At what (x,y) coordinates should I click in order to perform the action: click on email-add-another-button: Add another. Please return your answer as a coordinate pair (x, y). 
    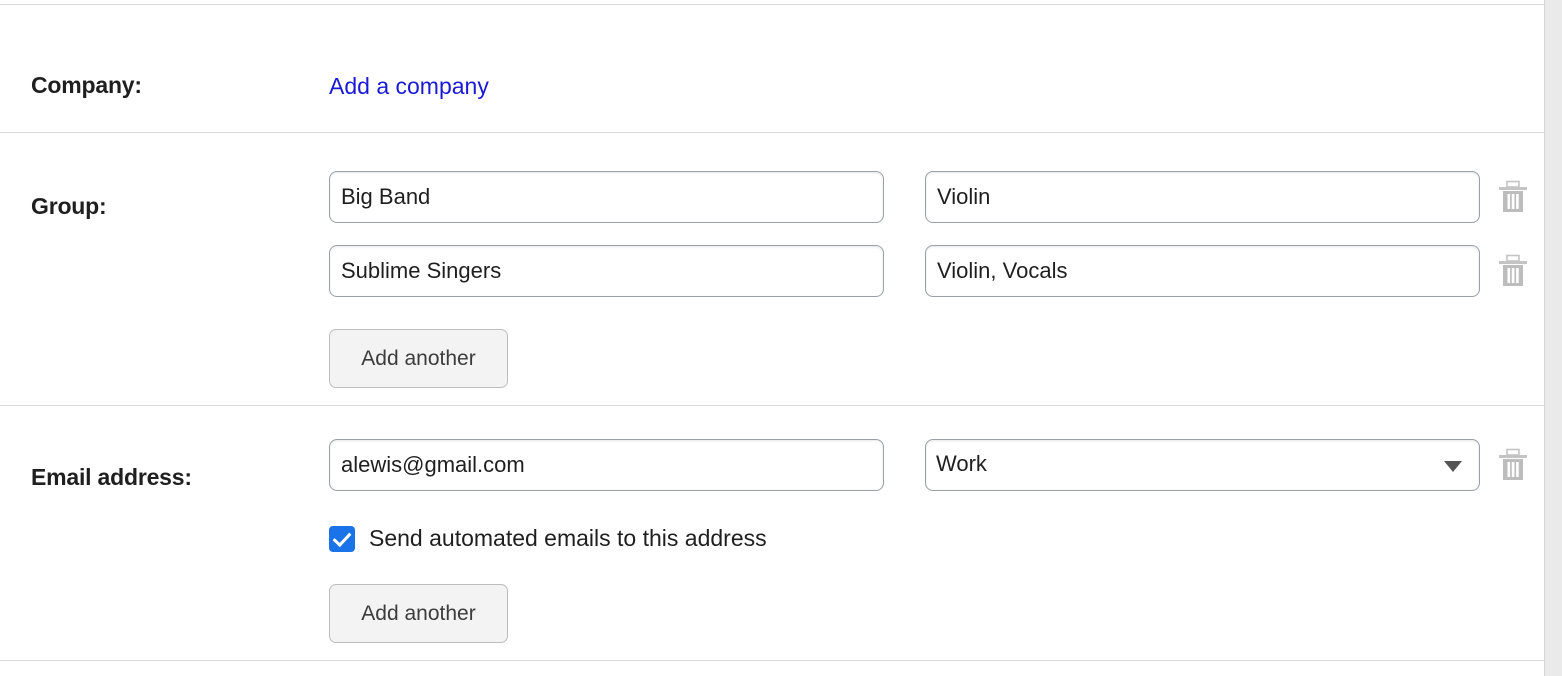
    Looking at the image, I should click on (418, 613).